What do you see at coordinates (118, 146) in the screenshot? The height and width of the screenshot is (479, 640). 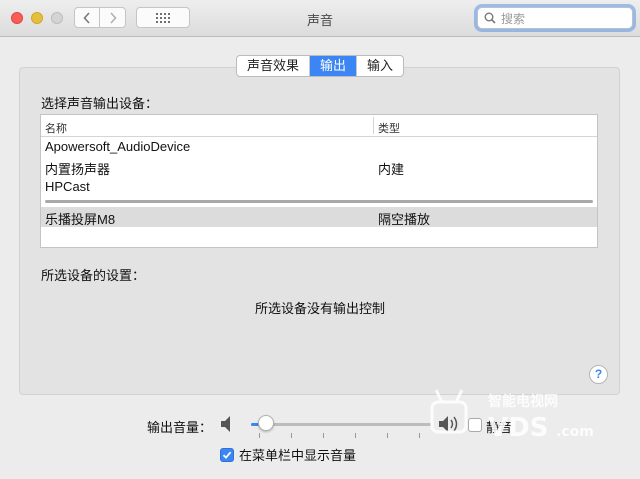 I see `device-name: Apowersoft_AudioDevice` at bounding box center [118, 146].